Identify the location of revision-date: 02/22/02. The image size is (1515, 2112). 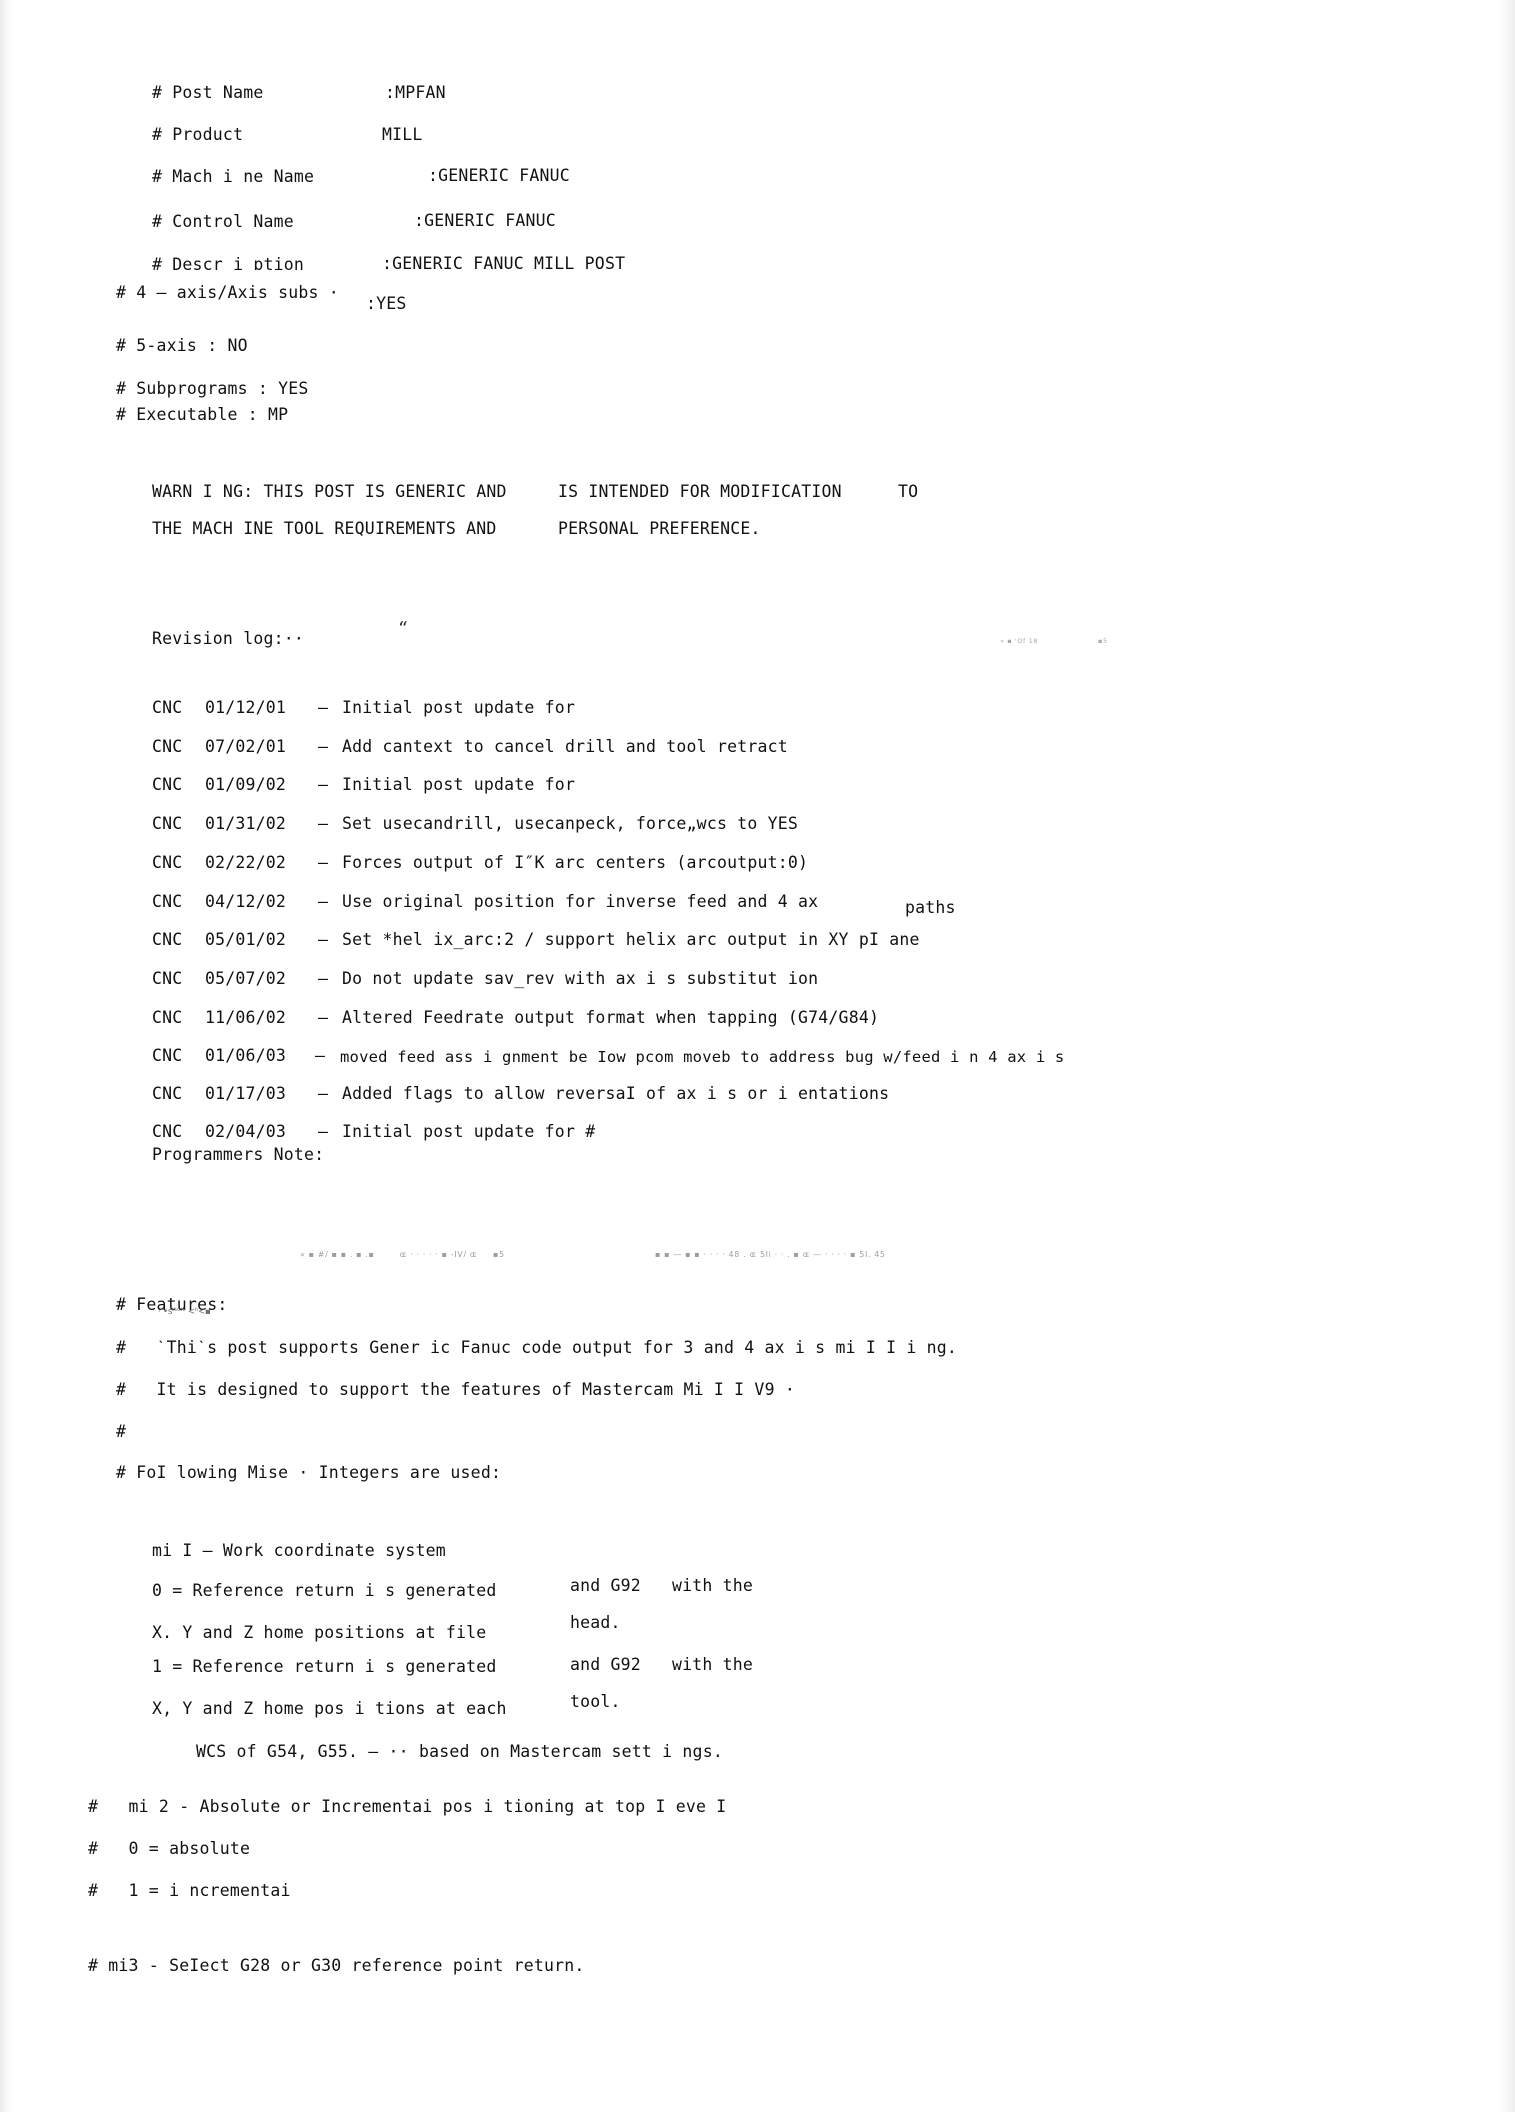
(246, 862).